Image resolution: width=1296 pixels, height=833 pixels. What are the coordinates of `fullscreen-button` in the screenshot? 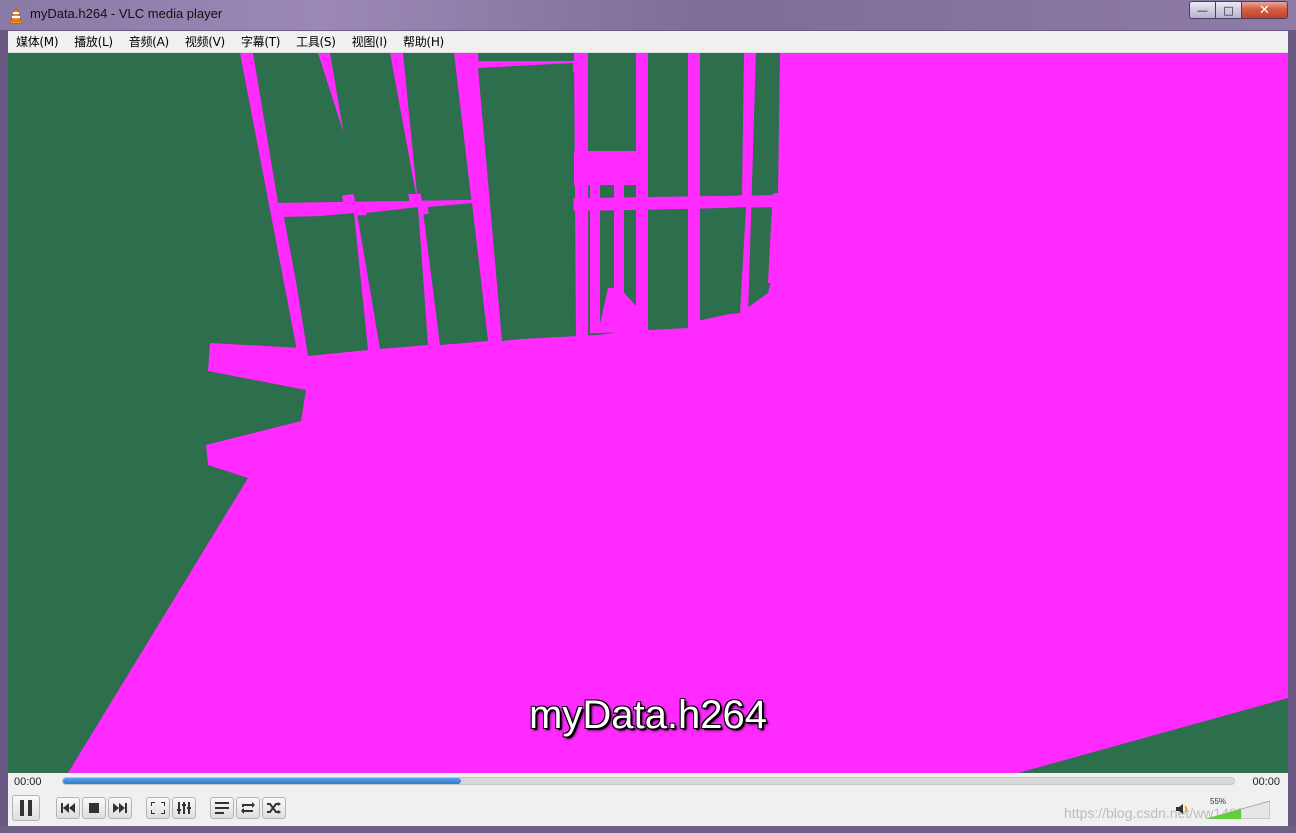 It's located at (158, 808).